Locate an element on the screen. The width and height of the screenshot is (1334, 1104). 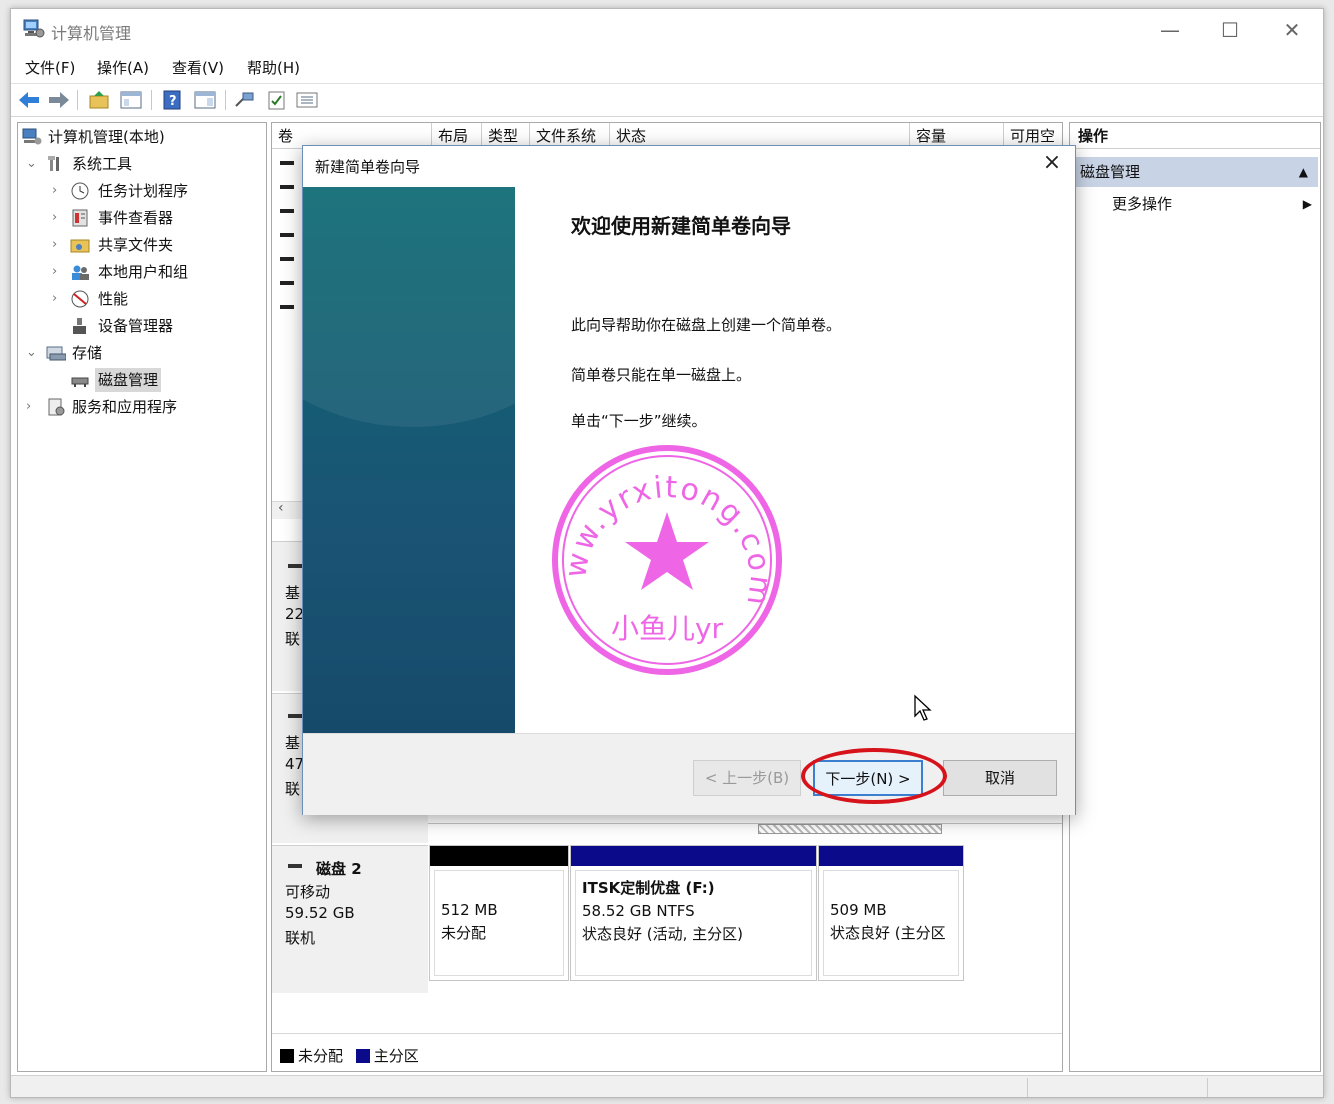
check-icon is located at coordinates (277, 100).